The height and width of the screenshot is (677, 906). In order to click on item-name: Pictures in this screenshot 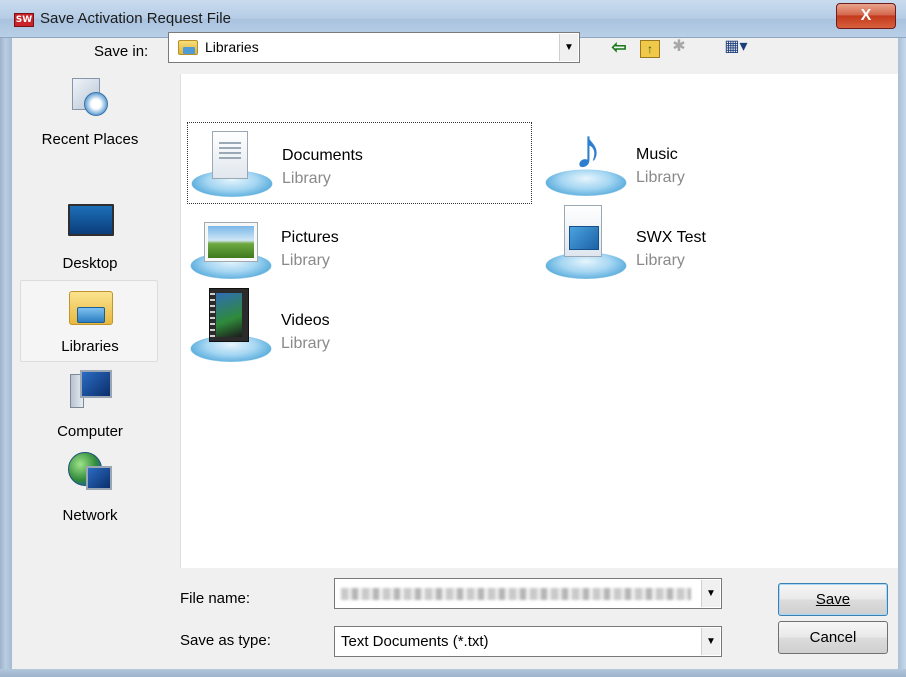, I will do `click(310, 237)`.